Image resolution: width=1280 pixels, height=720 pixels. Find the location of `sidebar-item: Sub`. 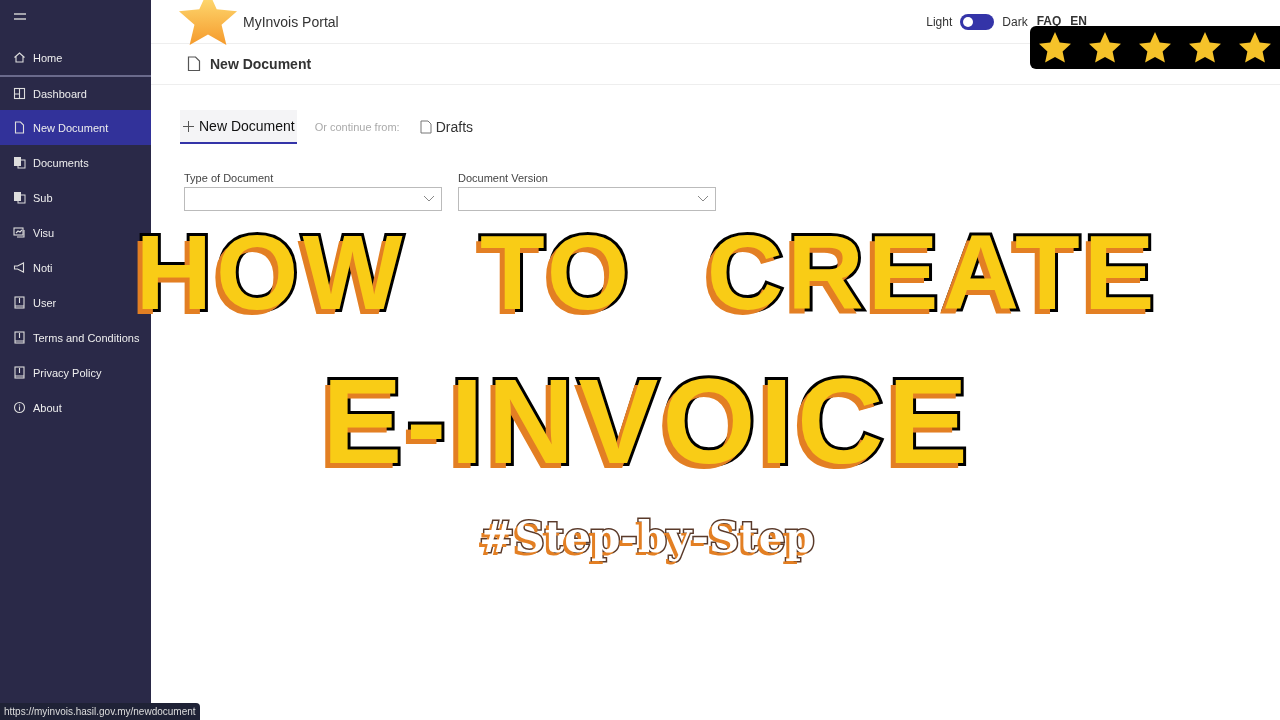

sidebar-item: Sub is located at coordinates (28, 197).